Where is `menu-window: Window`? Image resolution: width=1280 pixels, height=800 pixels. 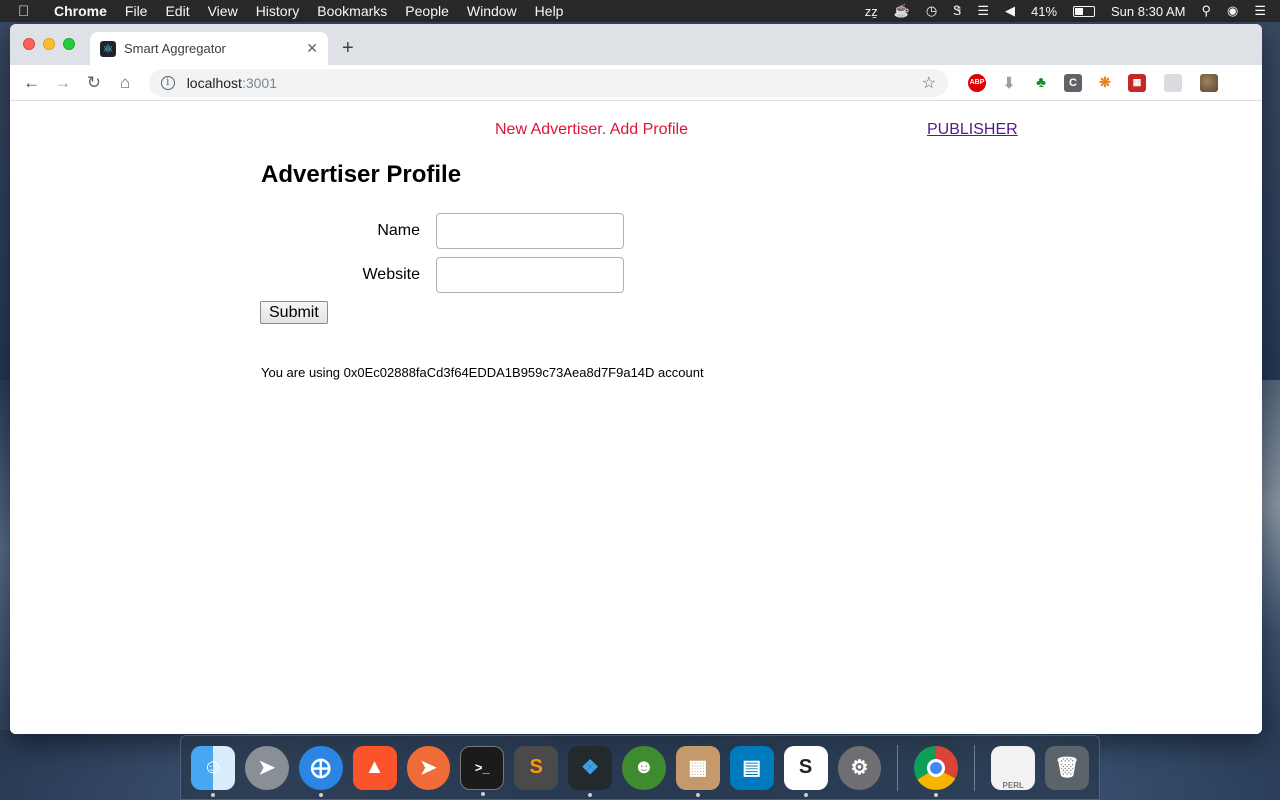 menu-window: Window is located at coordinates (492, 11).